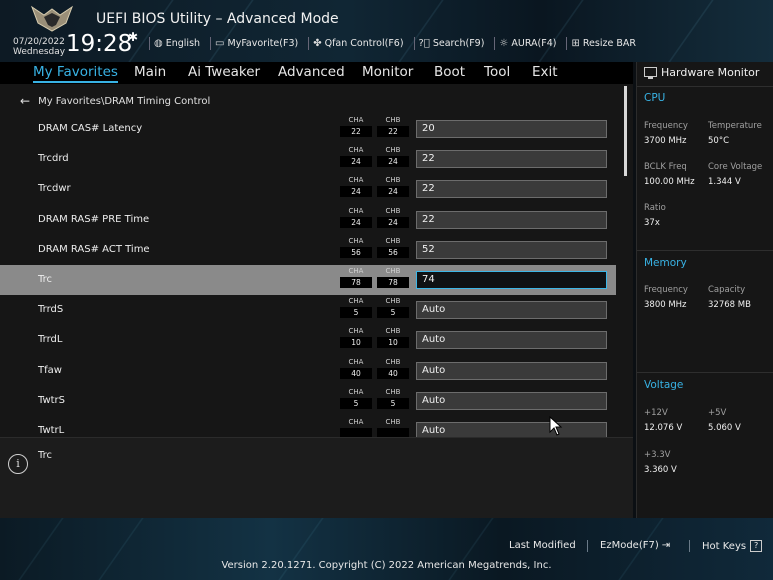 The height and width of the screenshot is (580, 773). What do you see at coordinates (587, 546) in the screenshot?
I see `footer-divider` at bounding box center [587, 546].